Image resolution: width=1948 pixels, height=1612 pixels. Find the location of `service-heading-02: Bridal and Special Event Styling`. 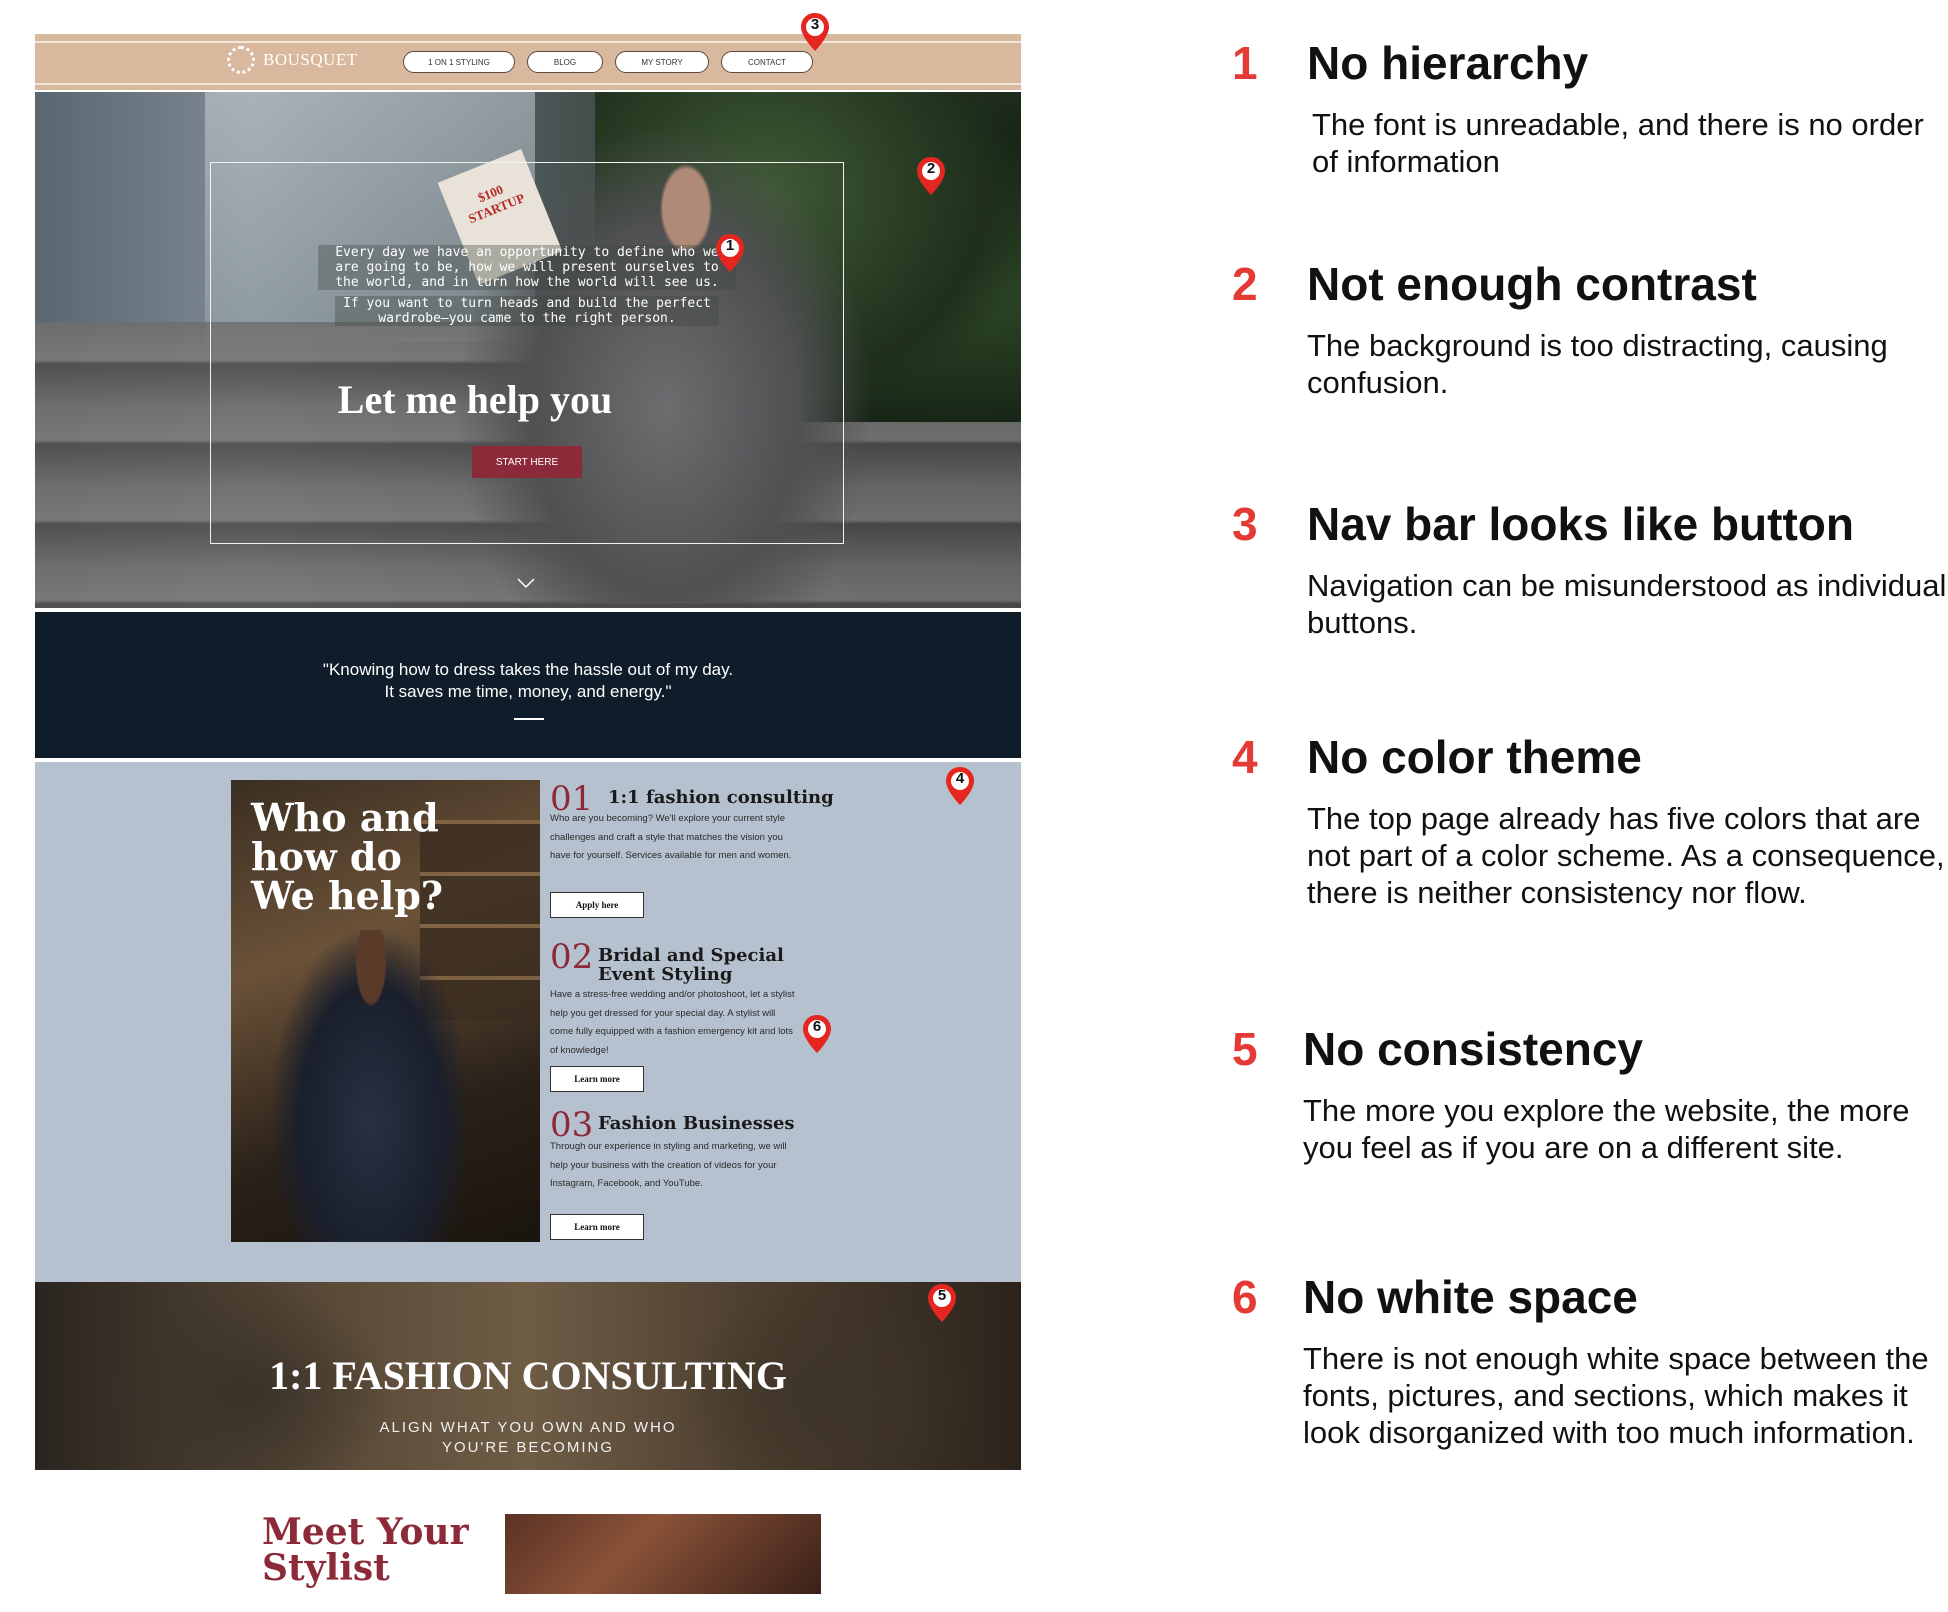

service-heading-02: Bridal and Special Event Styling is located at coordinates (691, 965).